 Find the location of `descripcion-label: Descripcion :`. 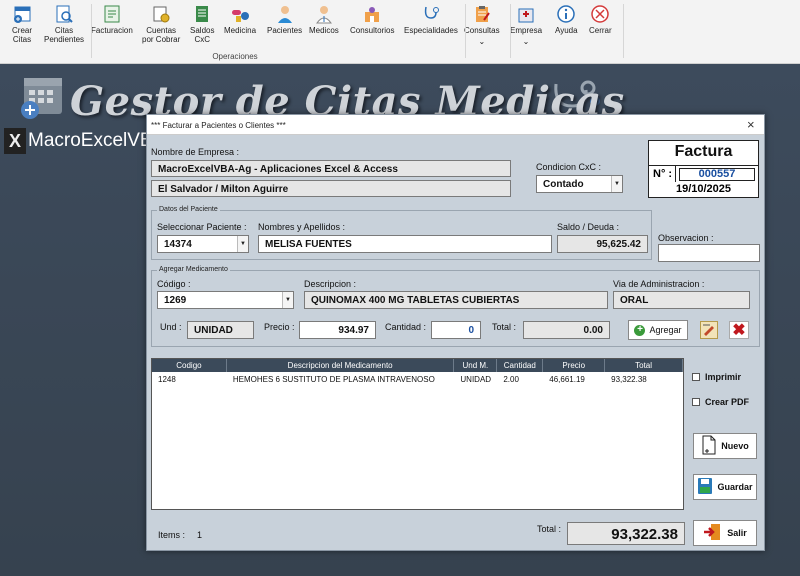

descripcion-label: Descripcion : is located at coordinates (330, 284).